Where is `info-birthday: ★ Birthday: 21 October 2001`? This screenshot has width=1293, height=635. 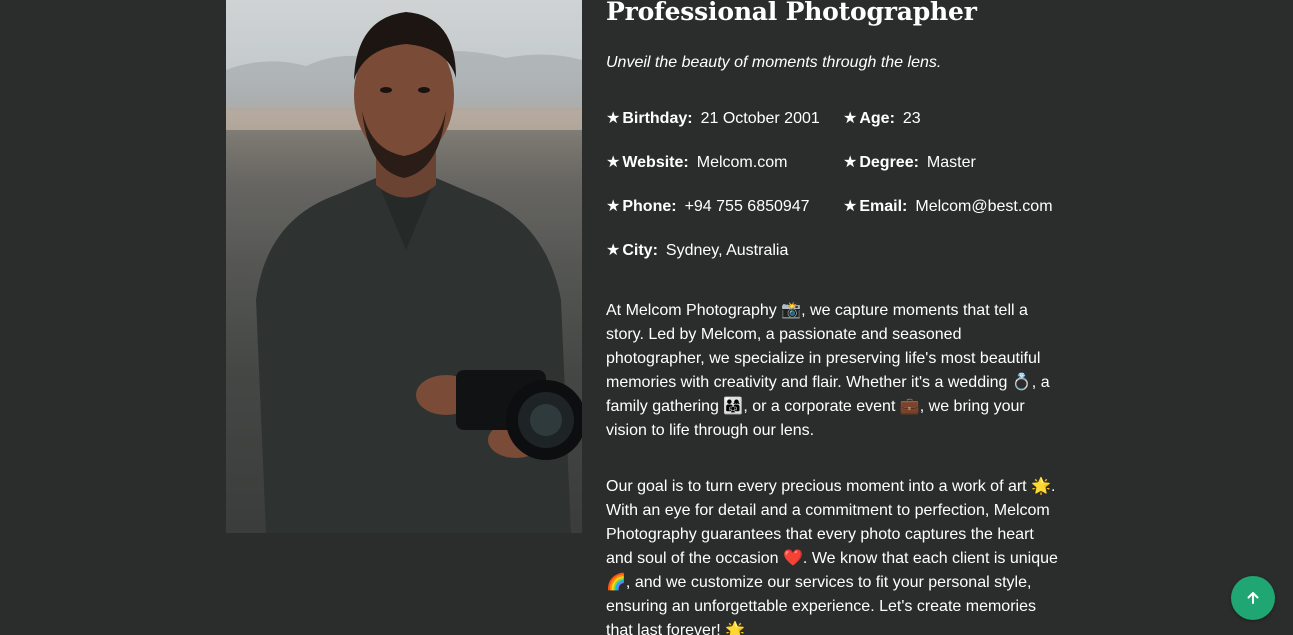 info-birthday: ★ Birthday: 21 October 2001 is located at coordinates (713, 119).